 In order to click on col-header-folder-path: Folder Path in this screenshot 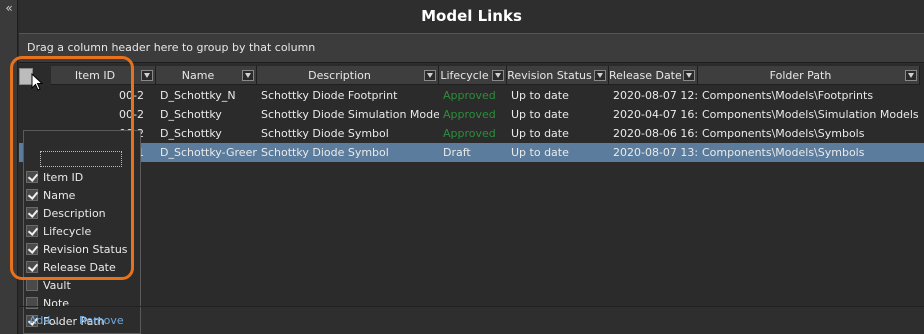, I will do `click(809, 75)`.